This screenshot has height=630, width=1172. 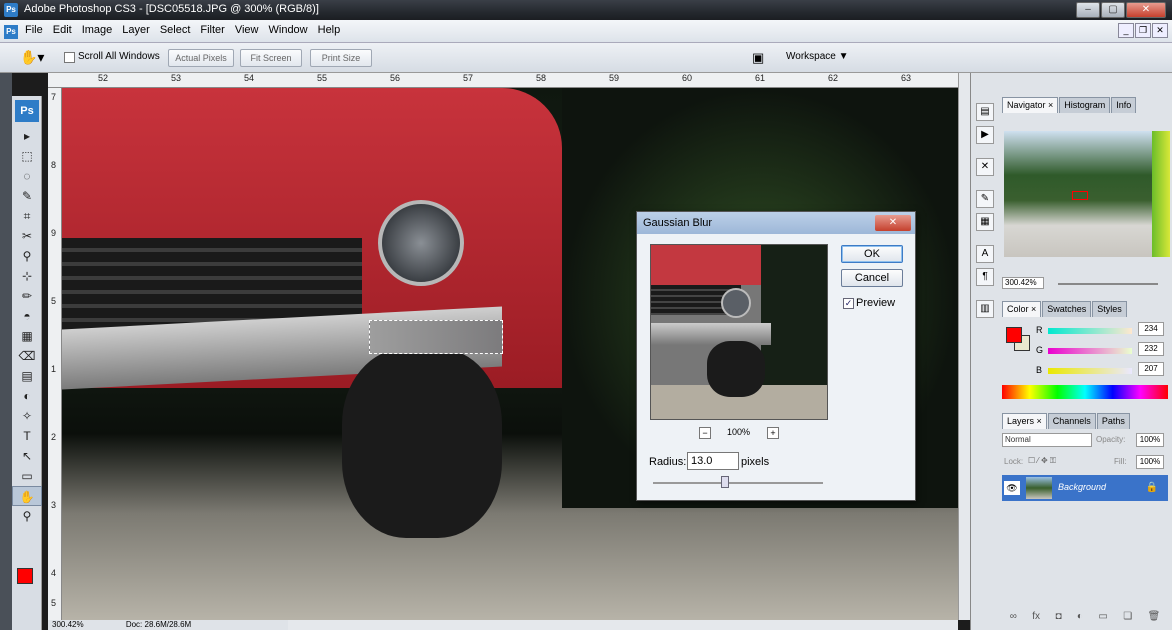 What do you see at coordinates (1146, 10) in the screenshot?
I see `close-button: ✕` at bounding box center [1146, 10].